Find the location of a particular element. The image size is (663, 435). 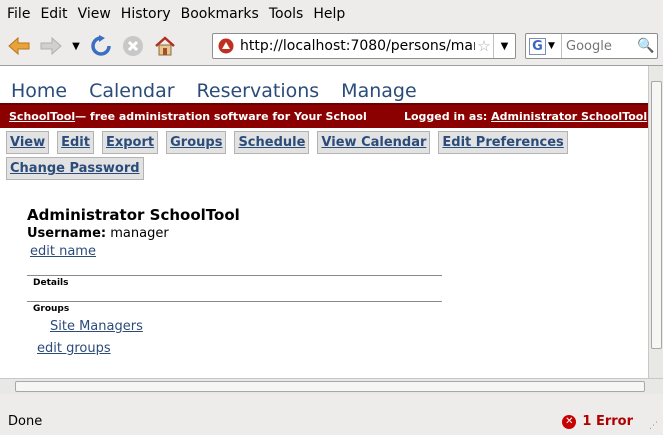

stop-icon is located at coordinates (133, 46).